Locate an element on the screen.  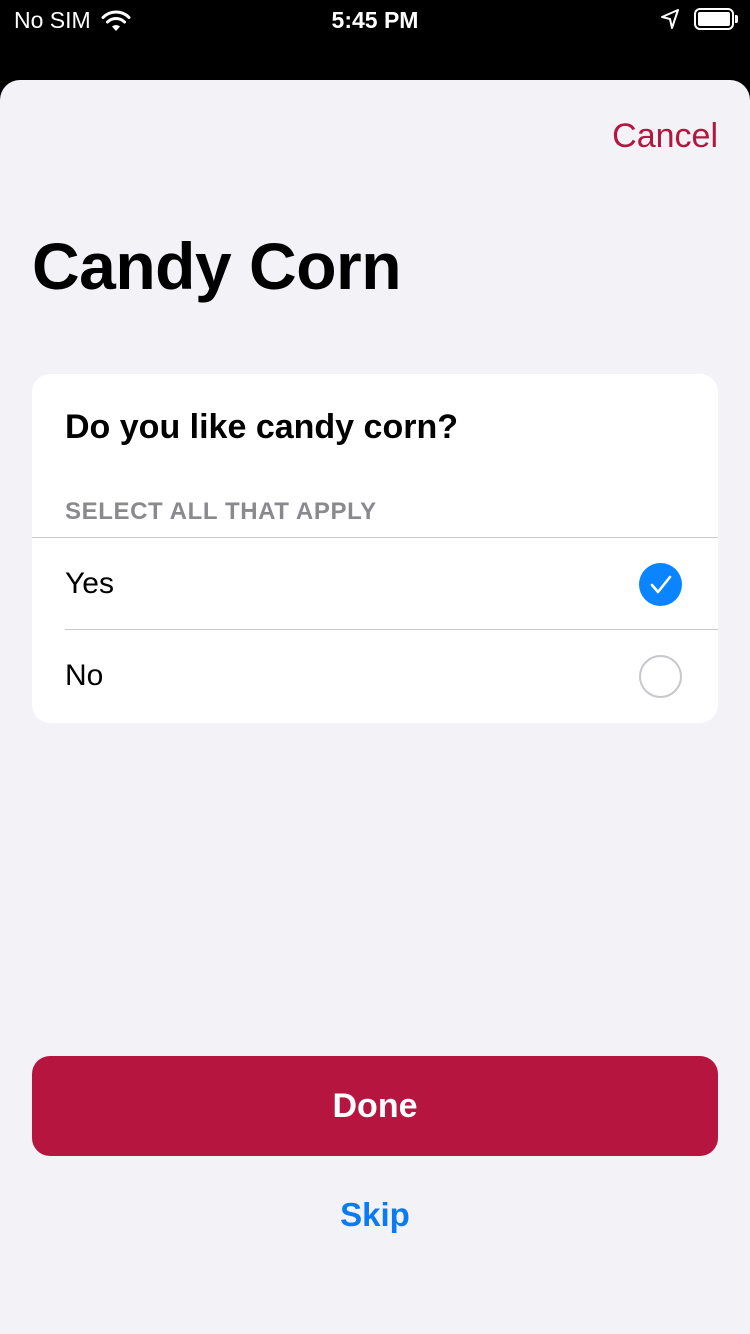
status-time: 5:45 PM is located at coordinates (375, 20).